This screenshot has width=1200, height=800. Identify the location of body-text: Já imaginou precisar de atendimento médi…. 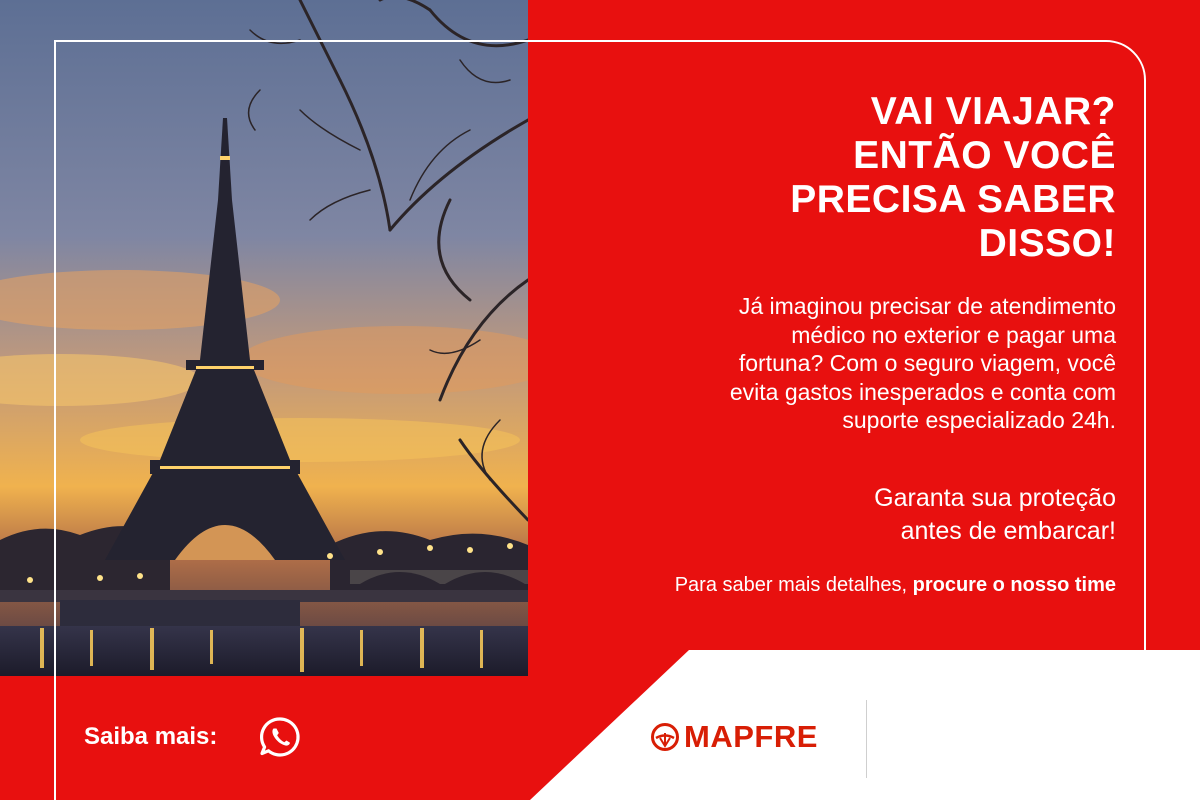
(856, 363).